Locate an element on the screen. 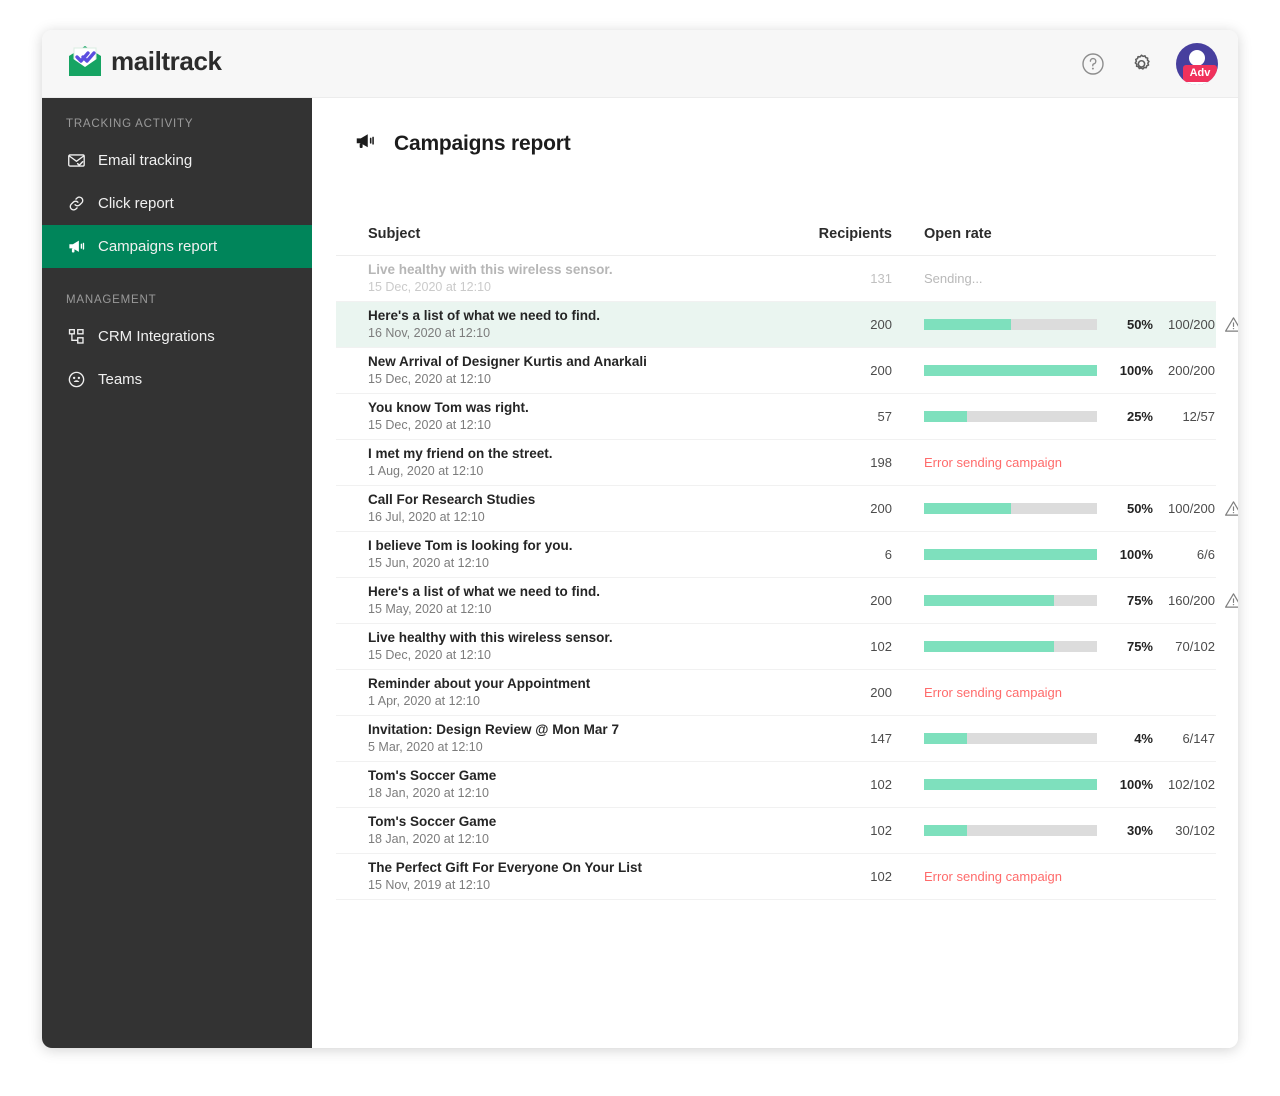  cell-open-rate: 25% 12/57 is located at coordinates (1054, 416).